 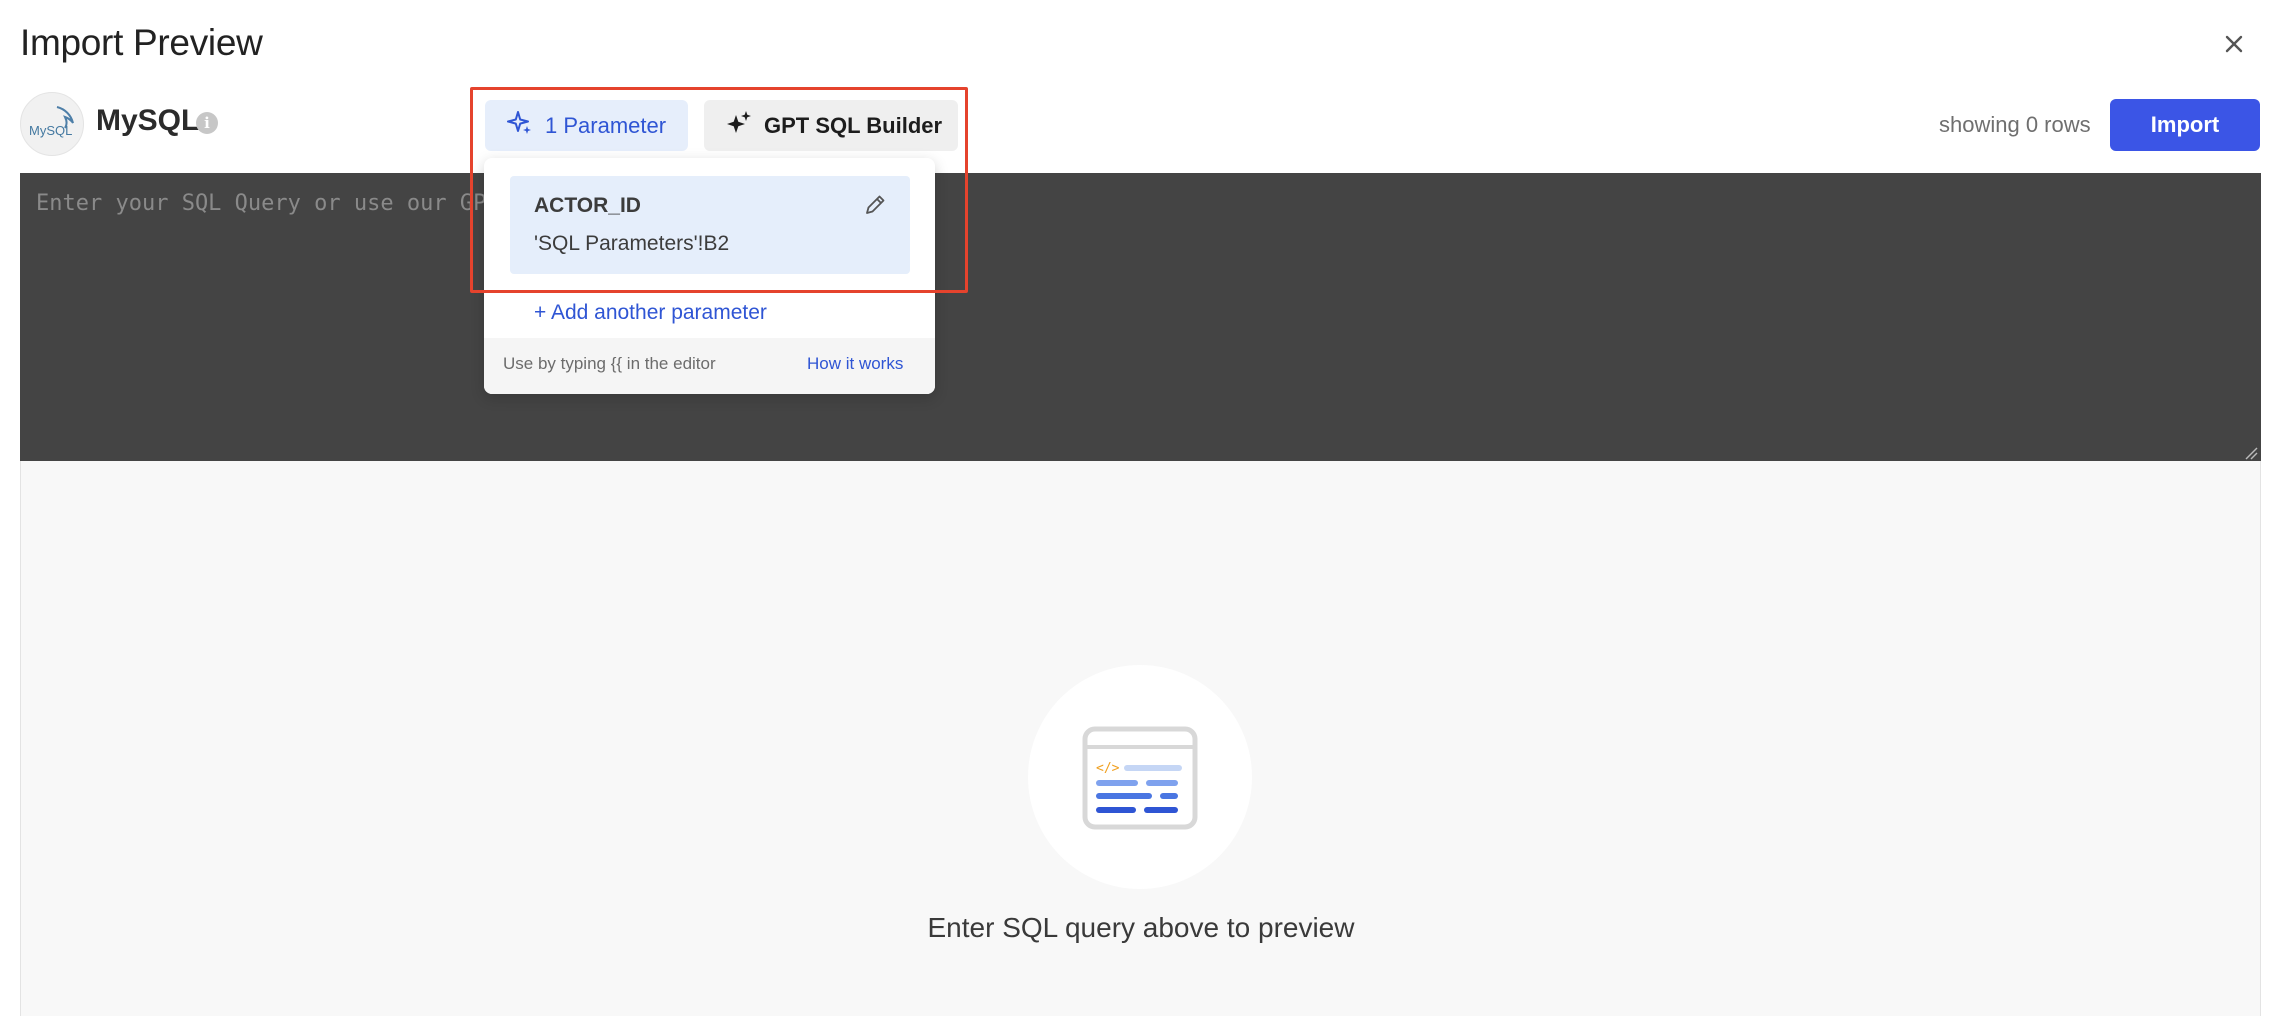 I want to click on rows-status: showing 0 rows, so click(x=2015, y=124).